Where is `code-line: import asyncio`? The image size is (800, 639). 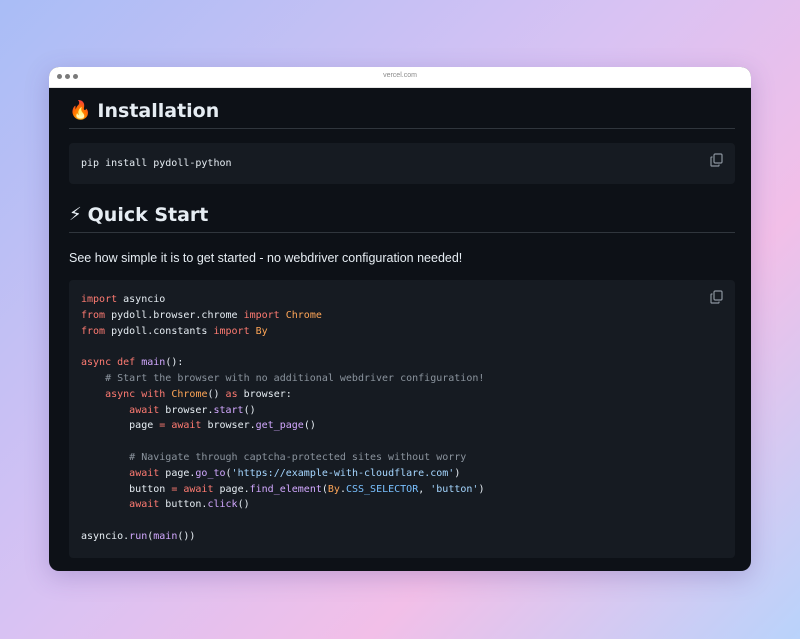 code-line: import asyncio is located at coordinates (123, 299).